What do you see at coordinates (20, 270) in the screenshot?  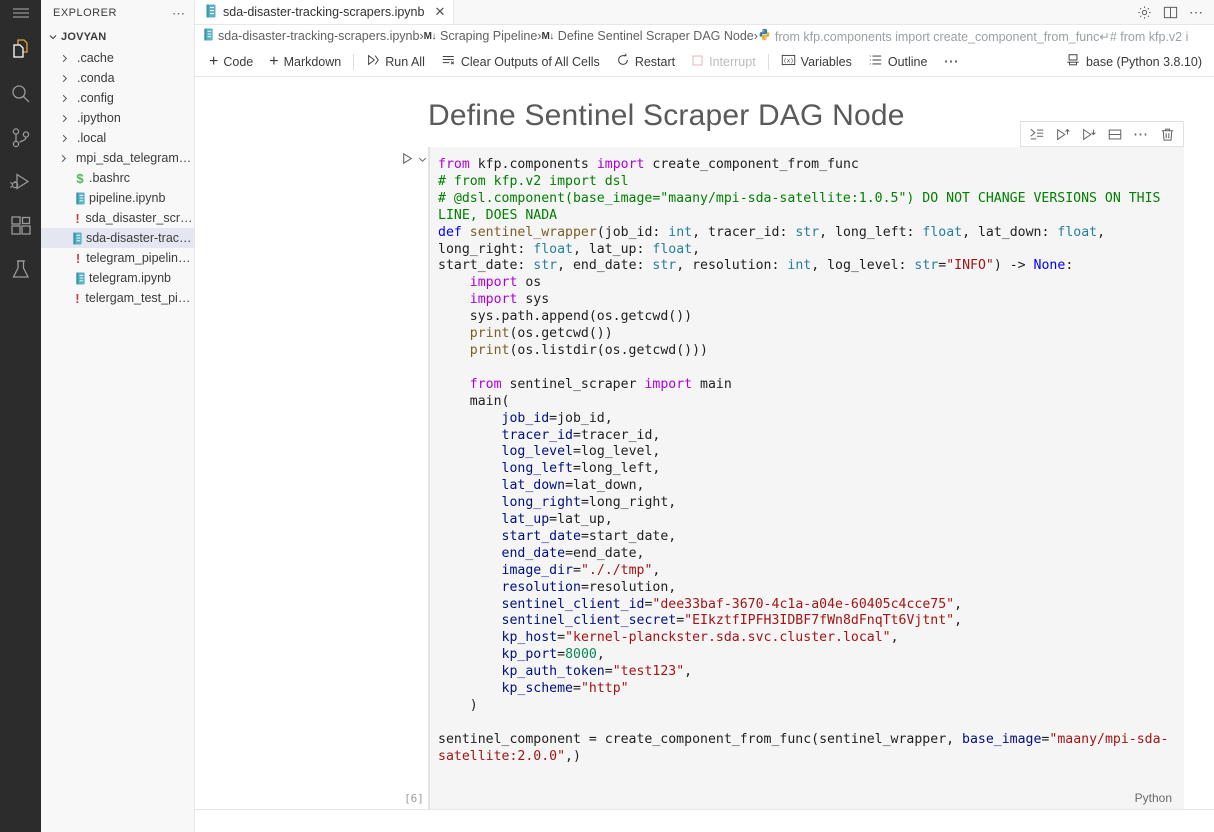 I see `testing-icon` at bounding box center [20, 270].